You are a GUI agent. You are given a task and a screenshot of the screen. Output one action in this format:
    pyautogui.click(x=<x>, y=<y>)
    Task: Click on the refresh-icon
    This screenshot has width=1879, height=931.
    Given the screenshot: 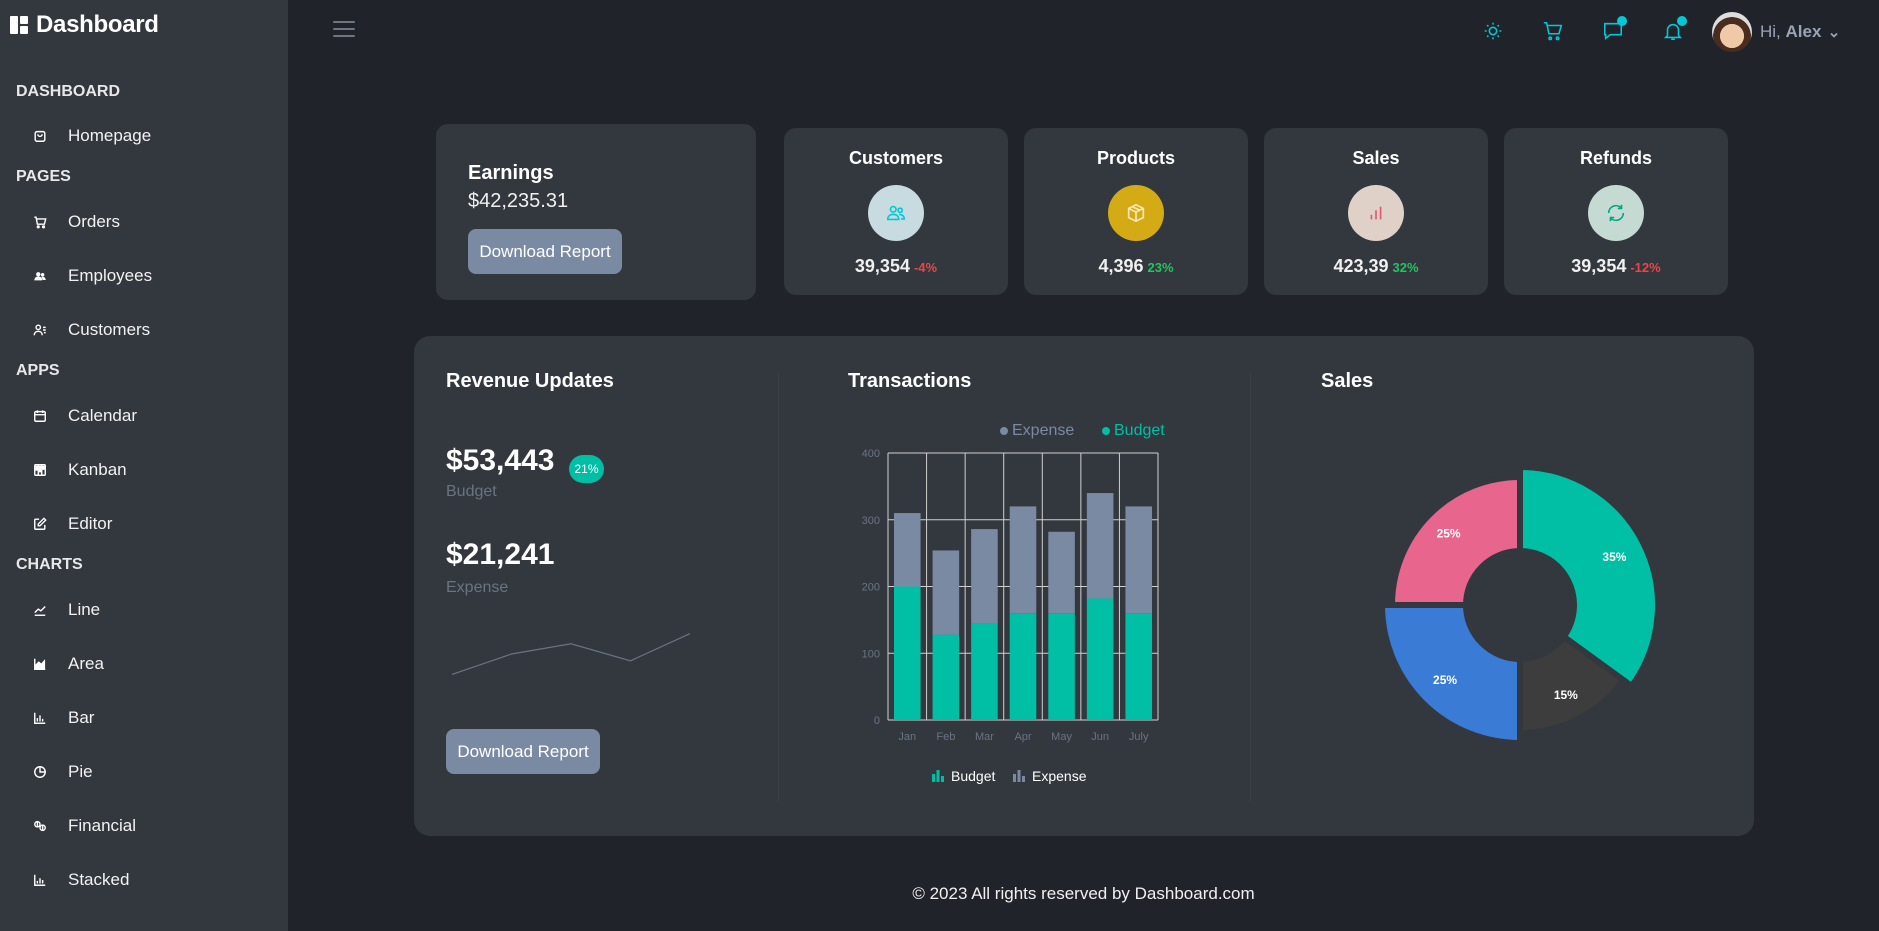 What is the action you would take?
    pyautogui.click(x=1616, y=213)
    